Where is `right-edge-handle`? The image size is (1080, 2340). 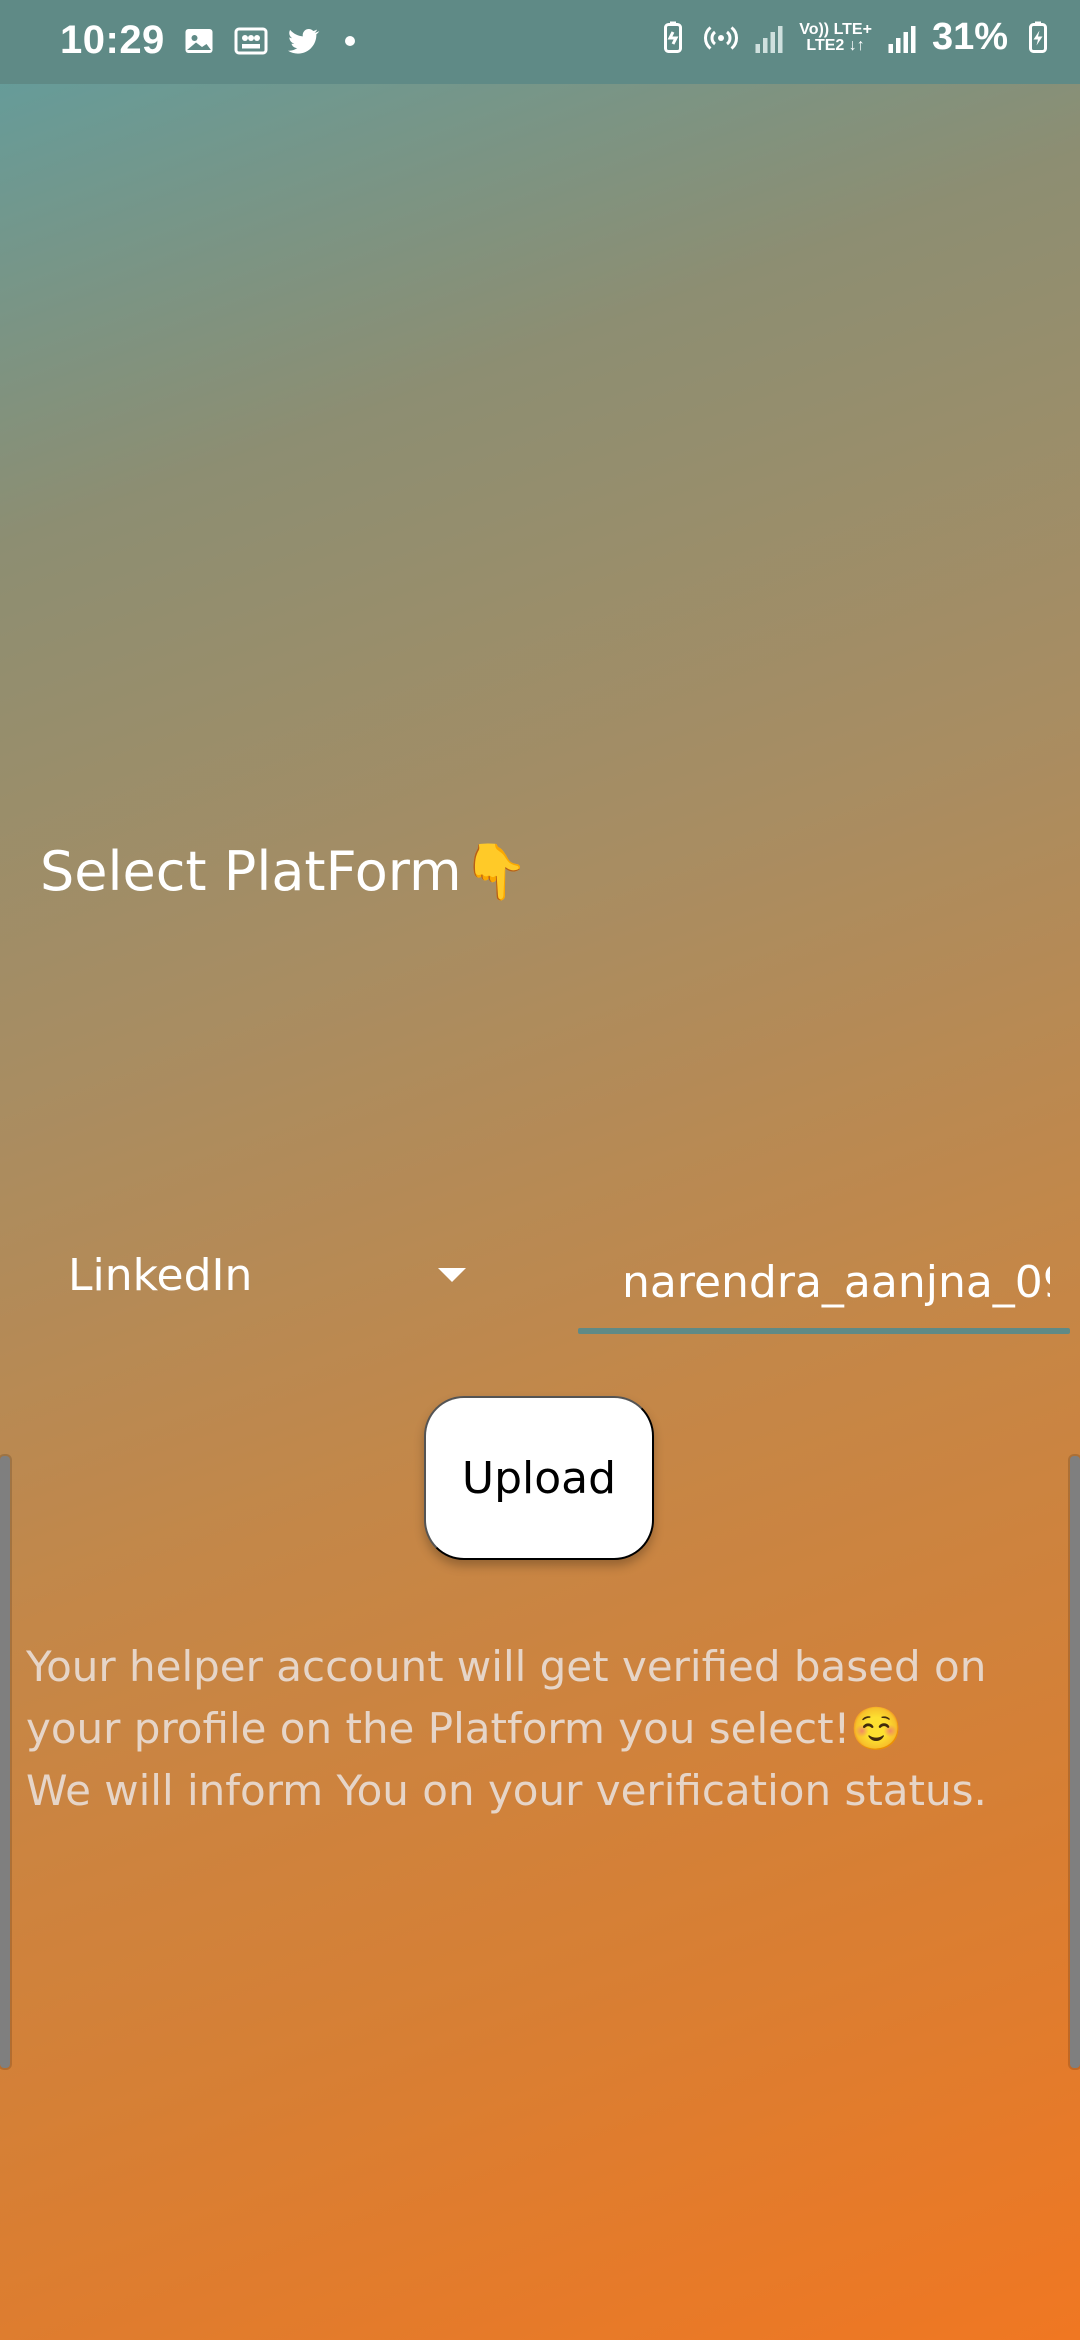 right-edge-handle is located at coordinates (1075, 1762).